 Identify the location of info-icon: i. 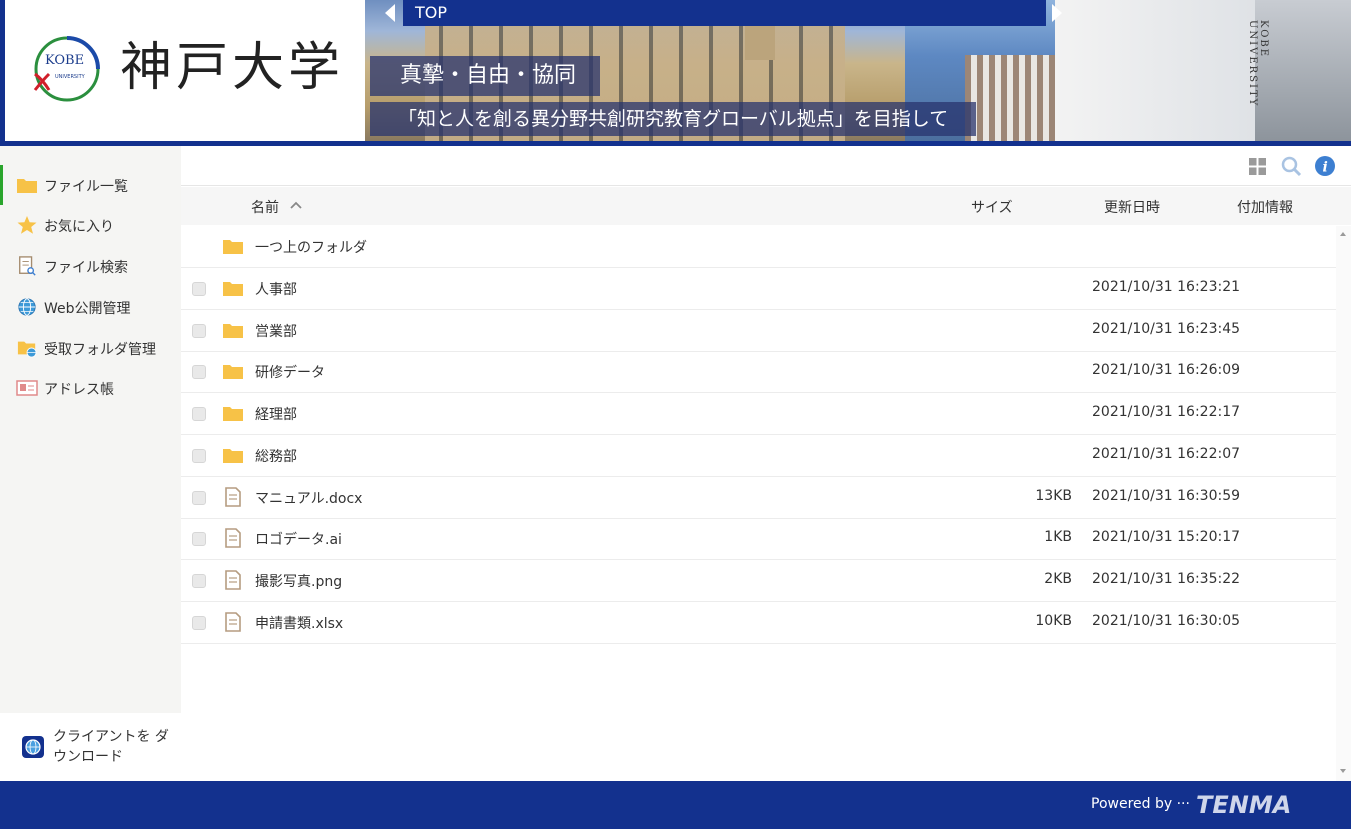
(1325, 166).